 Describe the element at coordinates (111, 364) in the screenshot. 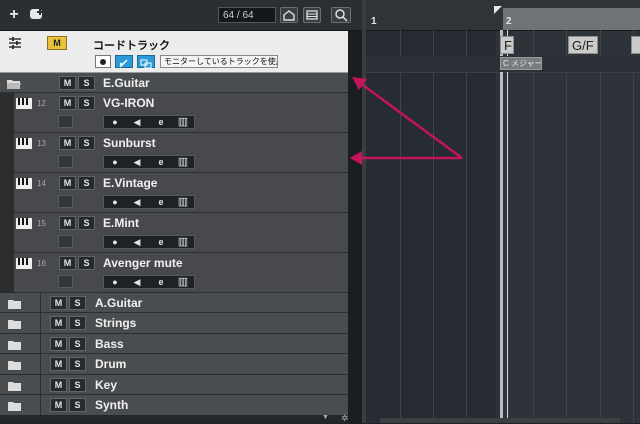

I see `track-name: Drum` at that location.